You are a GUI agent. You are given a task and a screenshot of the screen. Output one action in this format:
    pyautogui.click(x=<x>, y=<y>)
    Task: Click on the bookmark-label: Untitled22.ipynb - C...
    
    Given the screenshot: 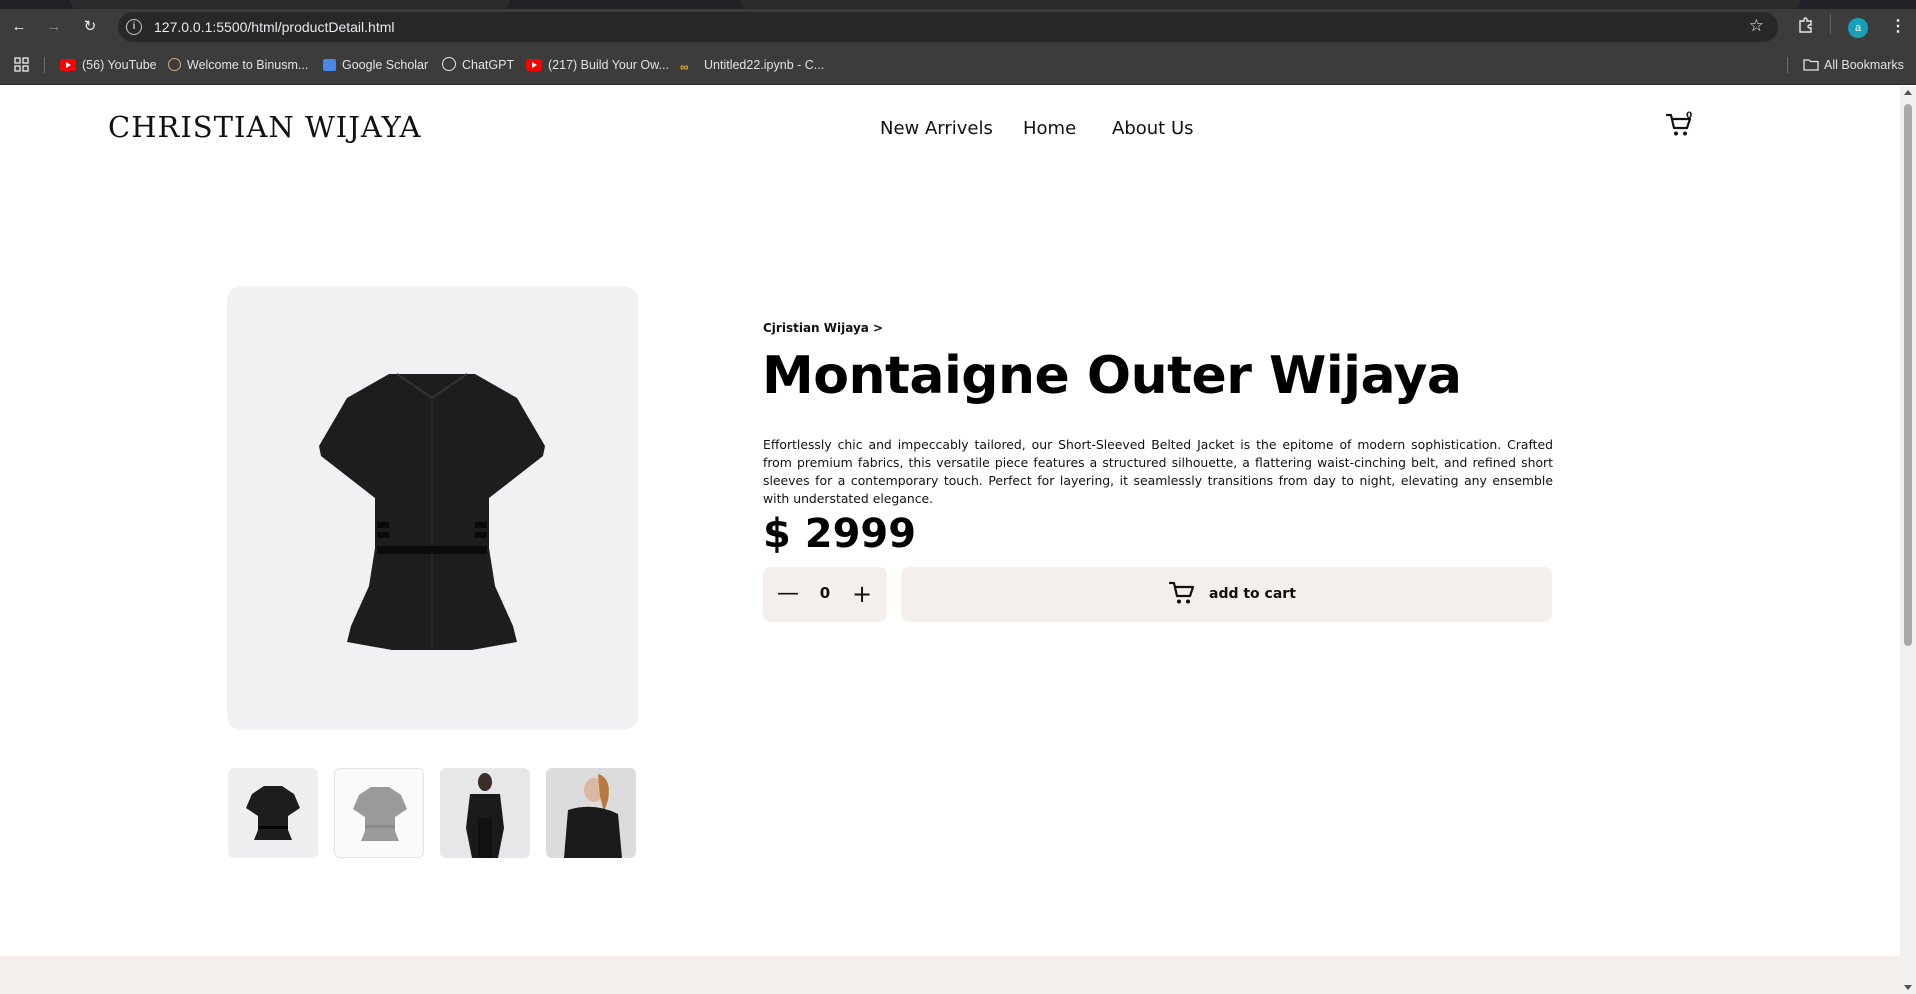 What is the action you would take?
    pyautogui.click(x=764, y=65)
    